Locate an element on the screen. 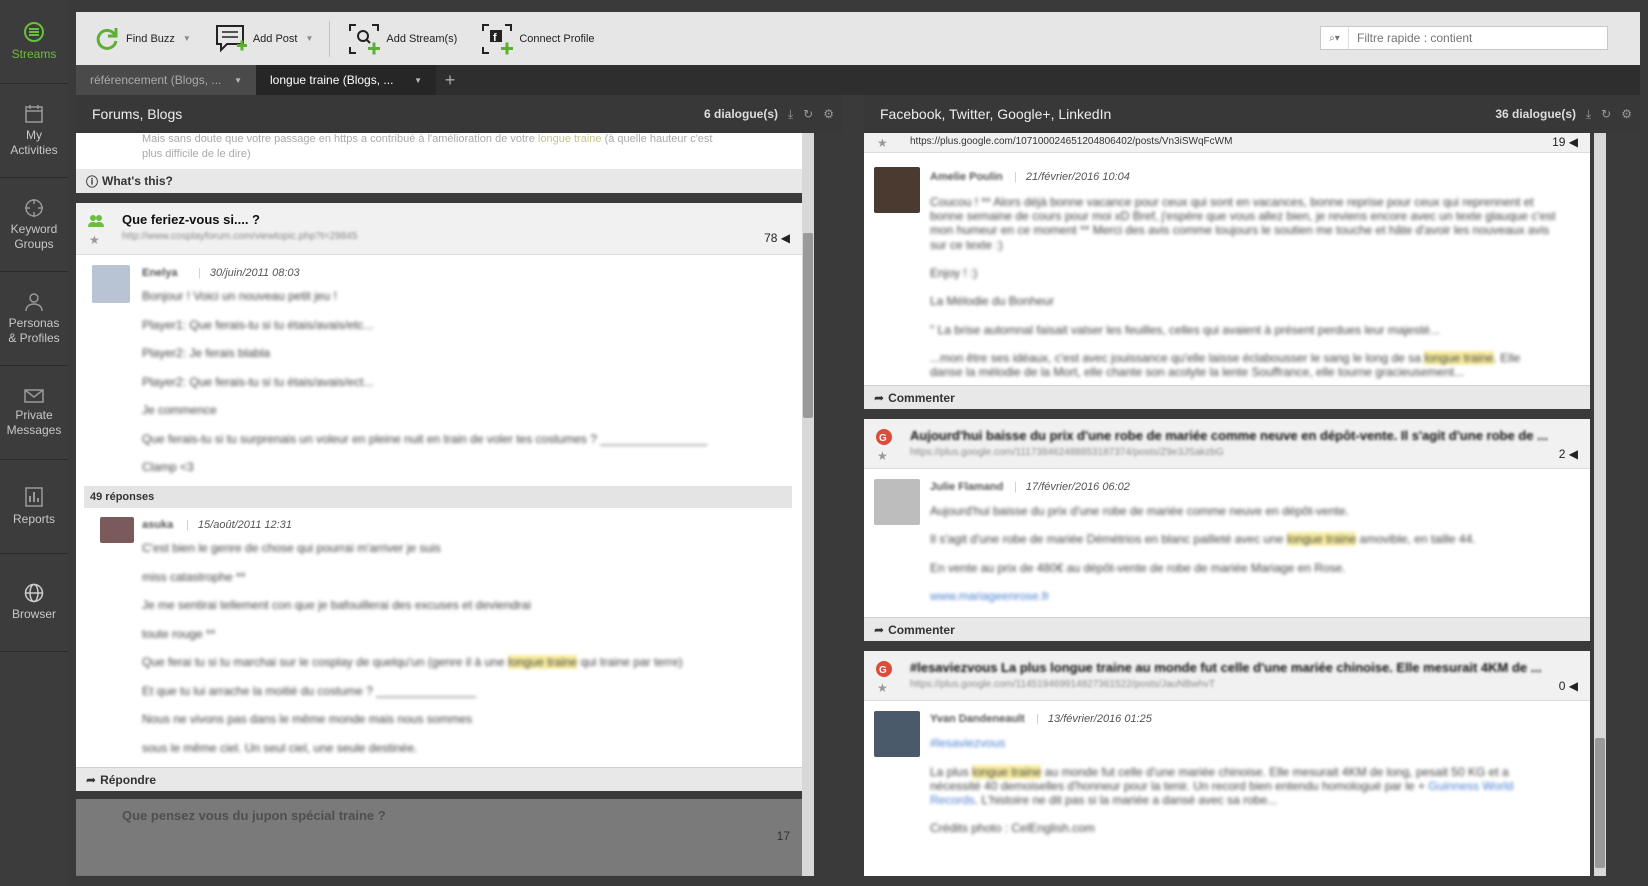  add-post-button: Add Post ▼ is located at coordinates (264, 39).